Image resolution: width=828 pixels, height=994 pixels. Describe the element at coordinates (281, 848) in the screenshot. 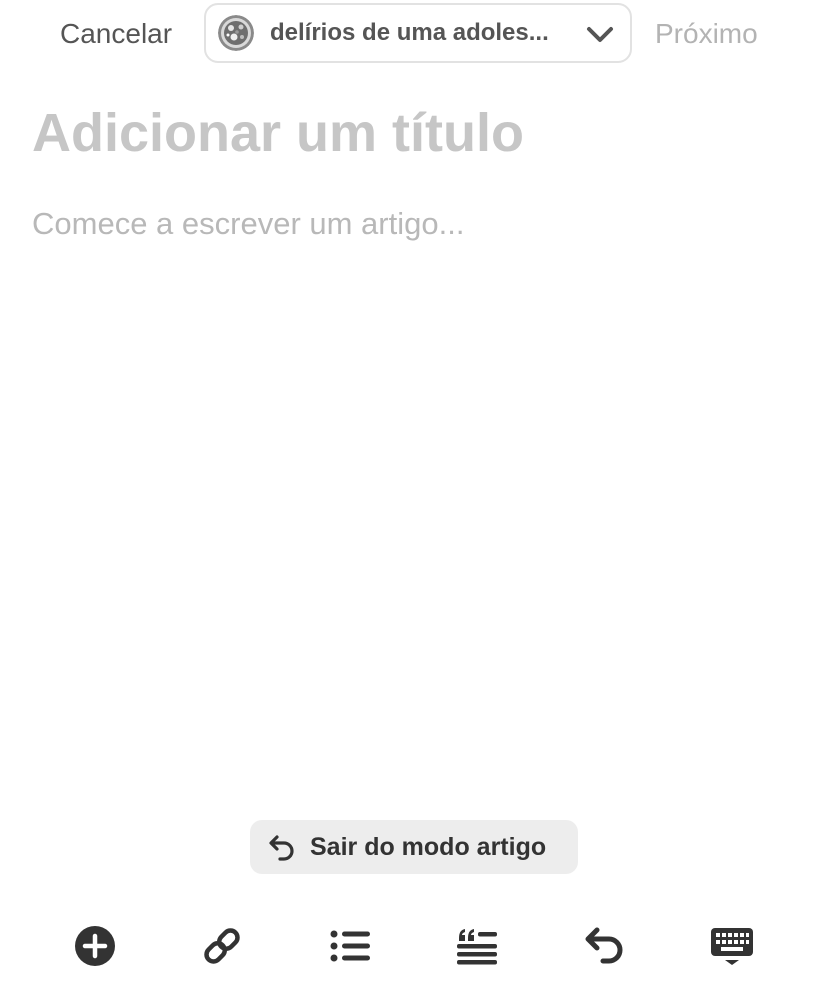

I see `undo-arrow-icon` at that location.